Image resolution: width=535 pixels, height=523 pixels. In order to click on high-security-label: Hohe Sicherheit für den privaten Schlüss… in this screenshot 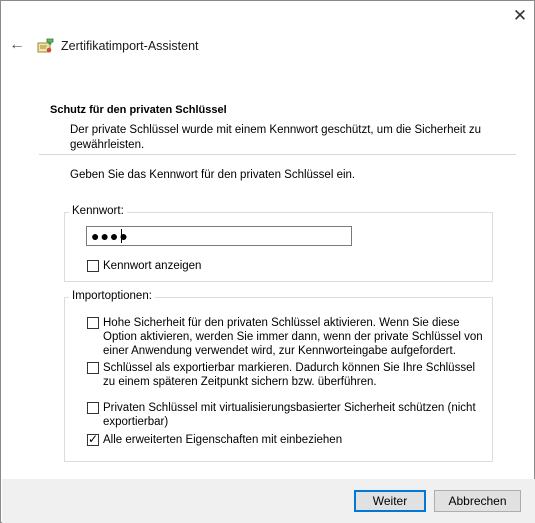, I will do `click(293, 337)`.